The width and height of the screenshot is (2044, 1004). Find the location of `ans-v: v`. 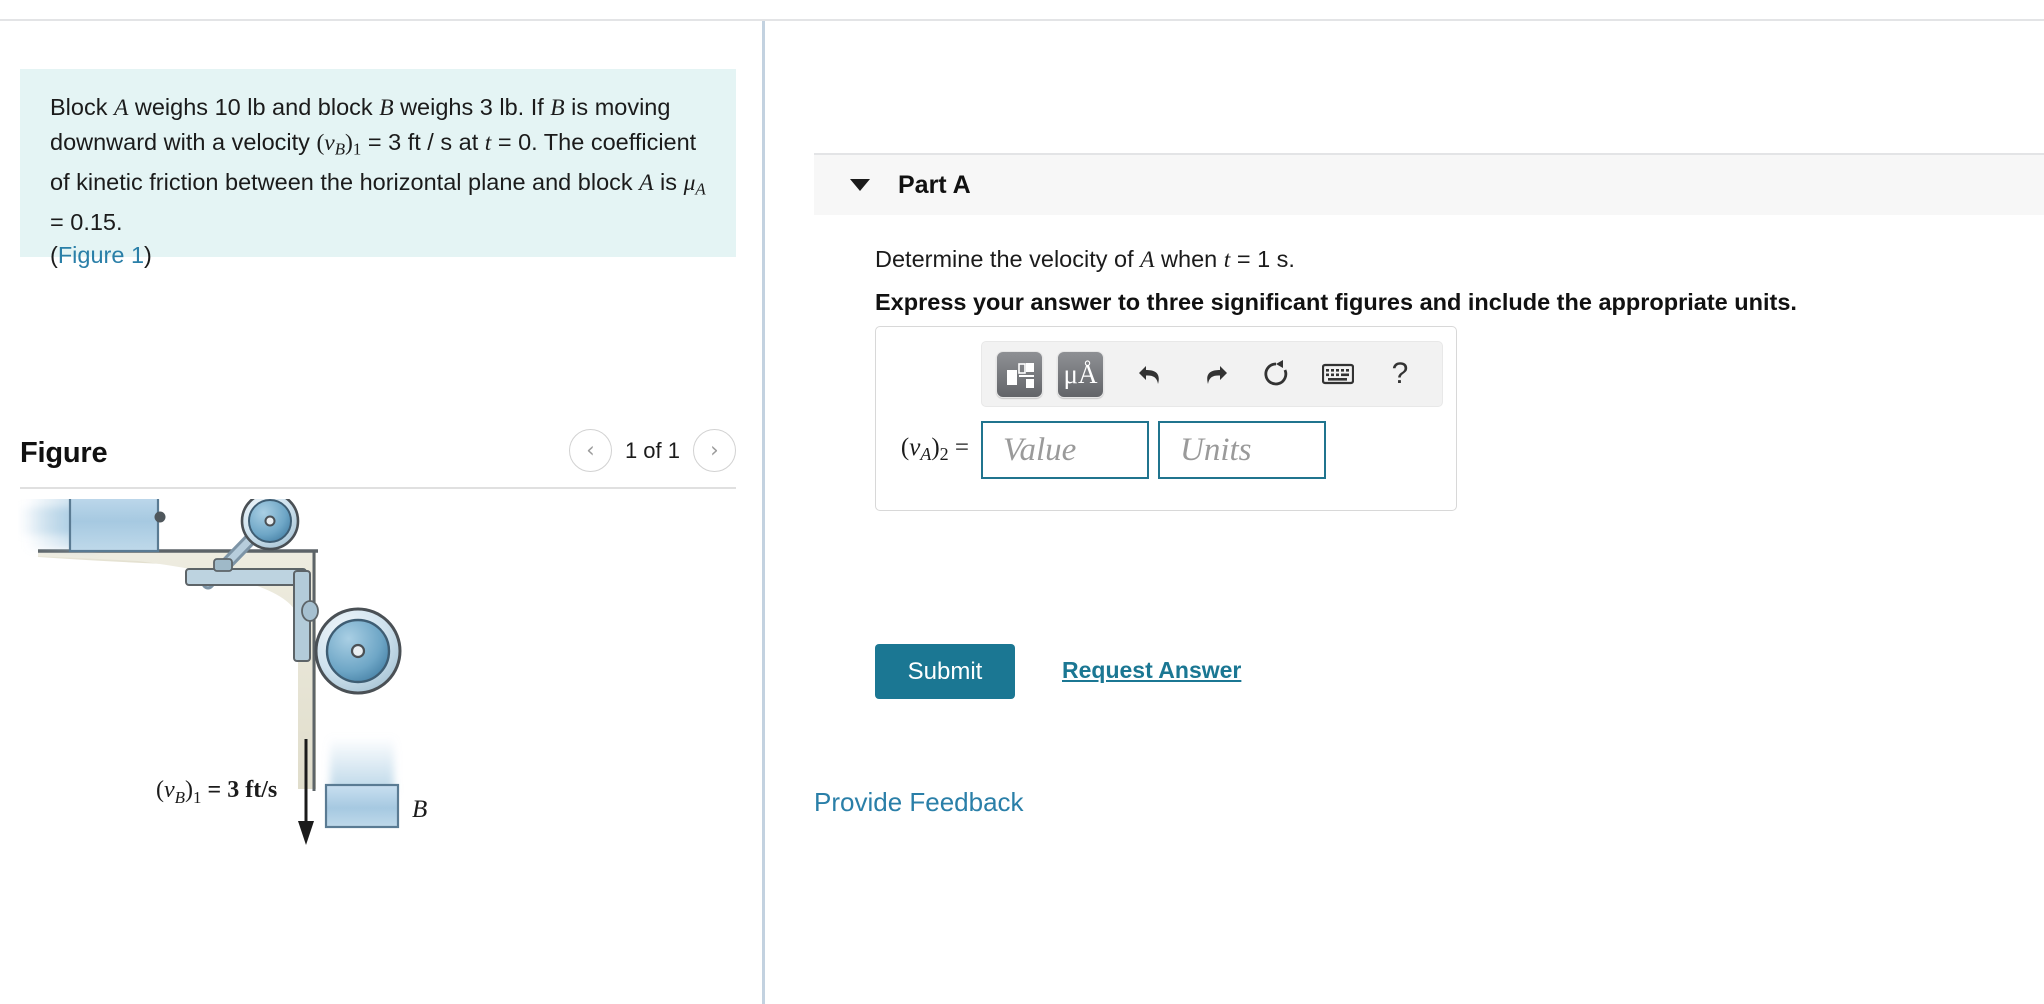

ans-v: v is located at coordinates (915, 448).